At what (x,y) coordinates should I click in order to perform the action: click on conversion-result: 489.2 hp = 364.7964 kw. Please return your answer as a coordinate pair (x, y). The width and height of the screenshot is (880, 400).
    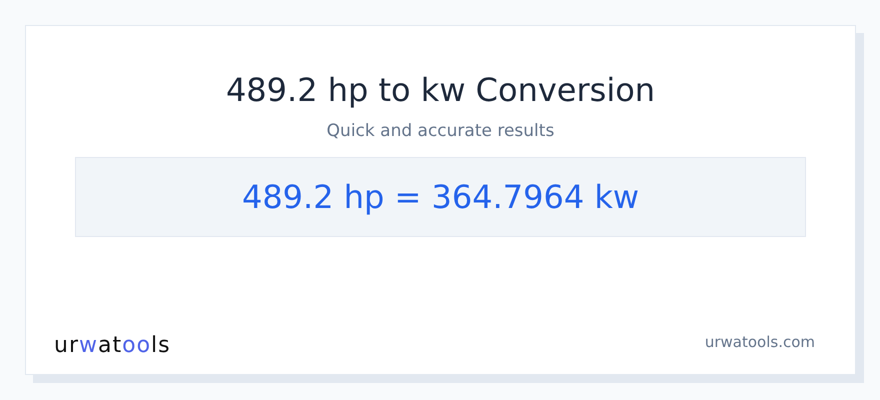
    Looking at the image, I should click on (441, 197).